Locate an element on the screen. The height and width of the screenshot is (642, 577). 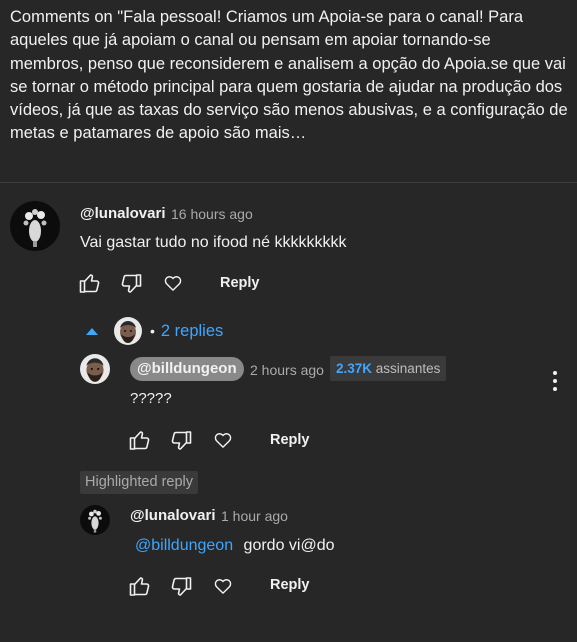
comment-text: Vai gastar tudo no ifood né kkkkkkkkk is located at coordinates (213, 242).